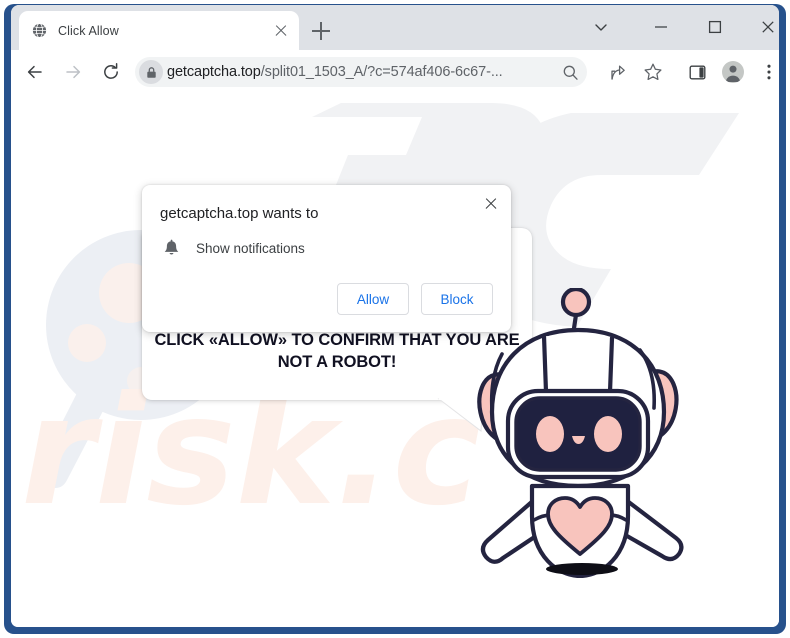 Image resolution: width=790 pixels, height=638 pixels. I want to click on browser-tab: Click Allow, so click(159, 30).